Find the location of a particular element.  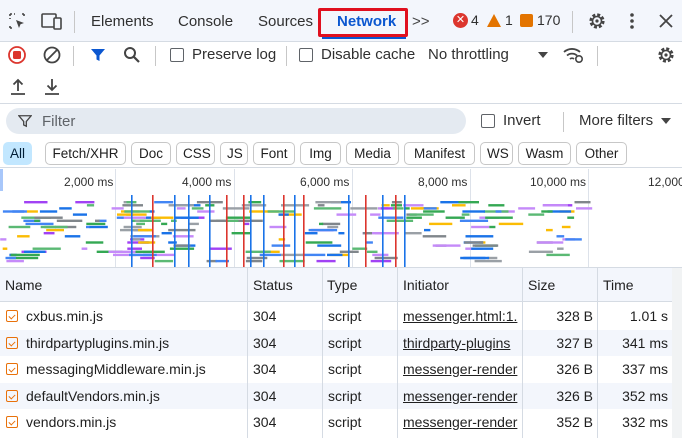

clear-icon is located at coordinates (52, 55).